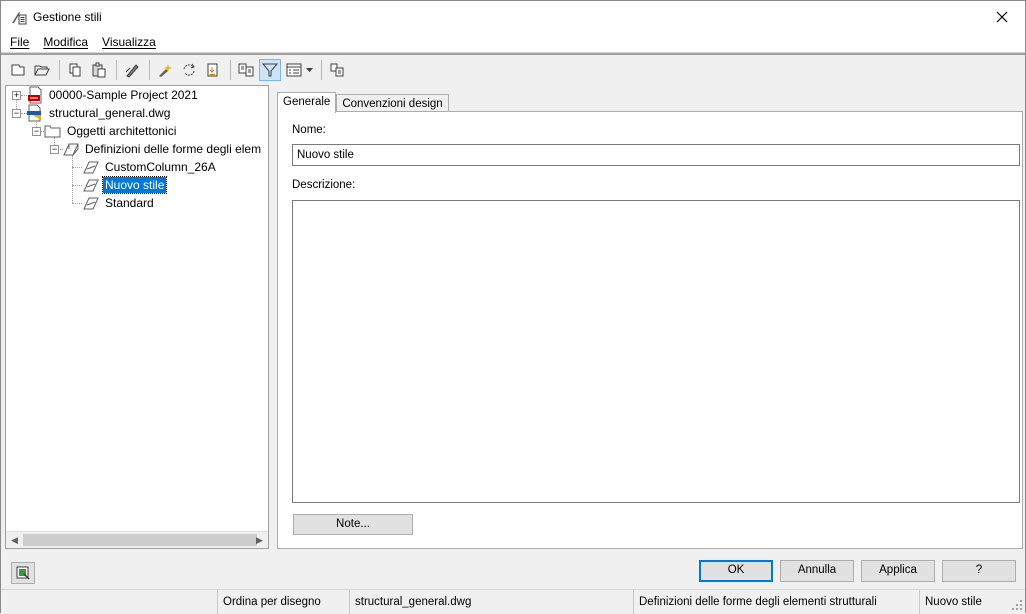  I want to click on status-sort: Ordina per disegno, so click(283, 602).